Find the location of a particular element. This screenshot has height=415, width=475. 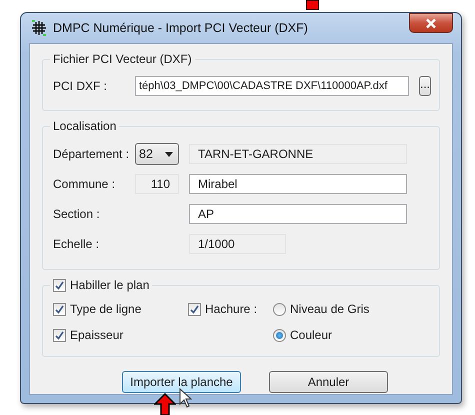

up-arrow-icon is located at coordinates (165, 404).